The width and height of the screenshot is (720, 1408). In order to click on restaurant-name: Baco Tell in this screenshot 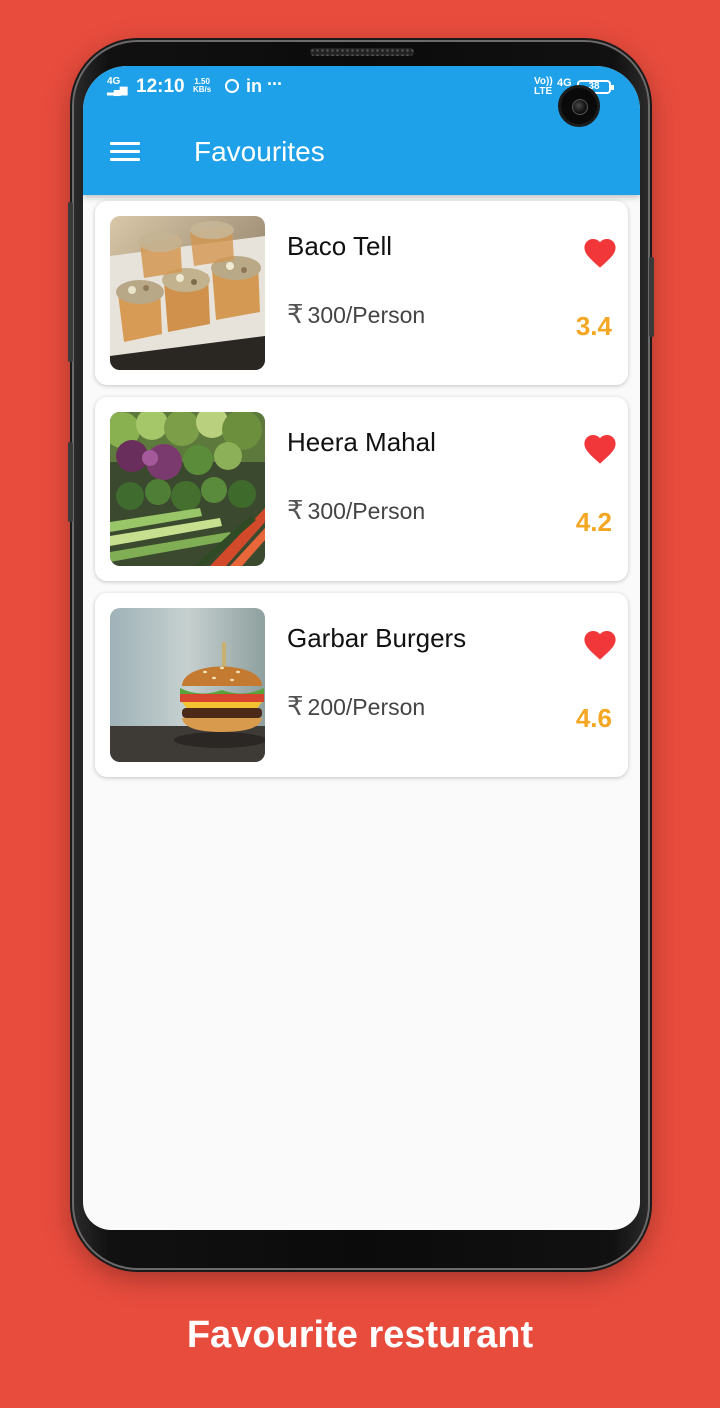, I will do `click(340, 246)`.